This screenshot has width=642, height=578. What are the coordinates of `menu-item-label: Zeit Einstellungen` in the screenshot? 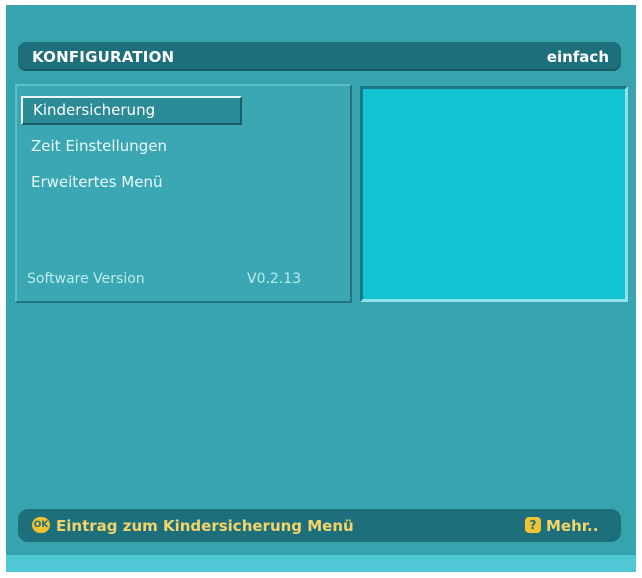 It's located at (99, 146).